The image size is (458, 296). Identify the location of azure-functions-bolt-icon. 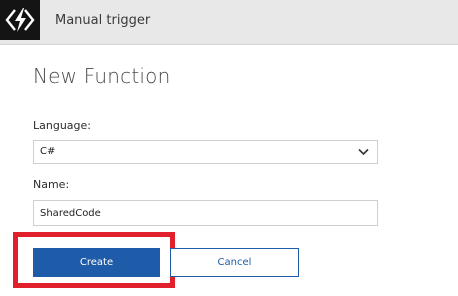
(20, 20).